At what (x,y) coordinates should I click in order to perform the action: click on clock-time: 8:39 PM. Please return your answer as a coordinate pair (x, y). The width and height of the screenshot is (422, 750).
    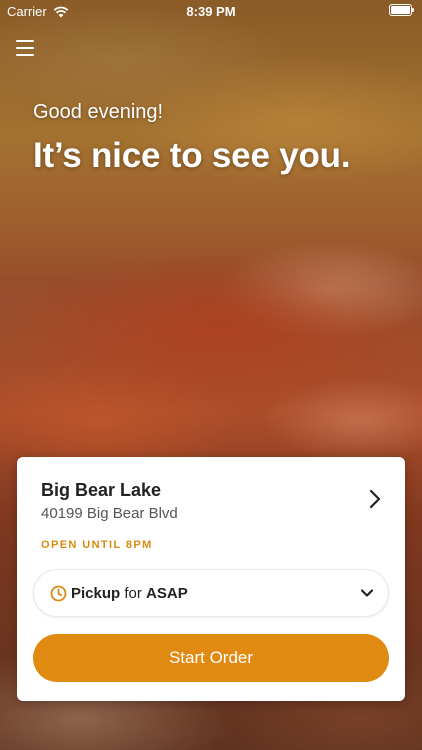
    Looking at the image, I should click on (211, 11).